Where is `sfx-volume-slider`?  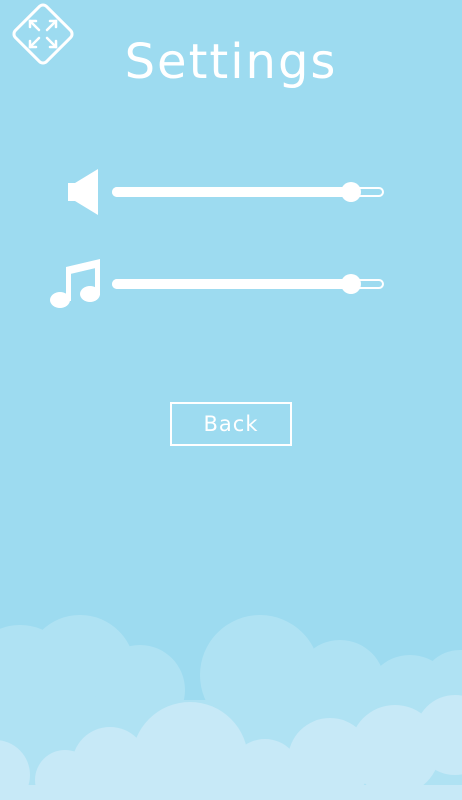
sfx-volume-slider is located at coordinates (248, 192).